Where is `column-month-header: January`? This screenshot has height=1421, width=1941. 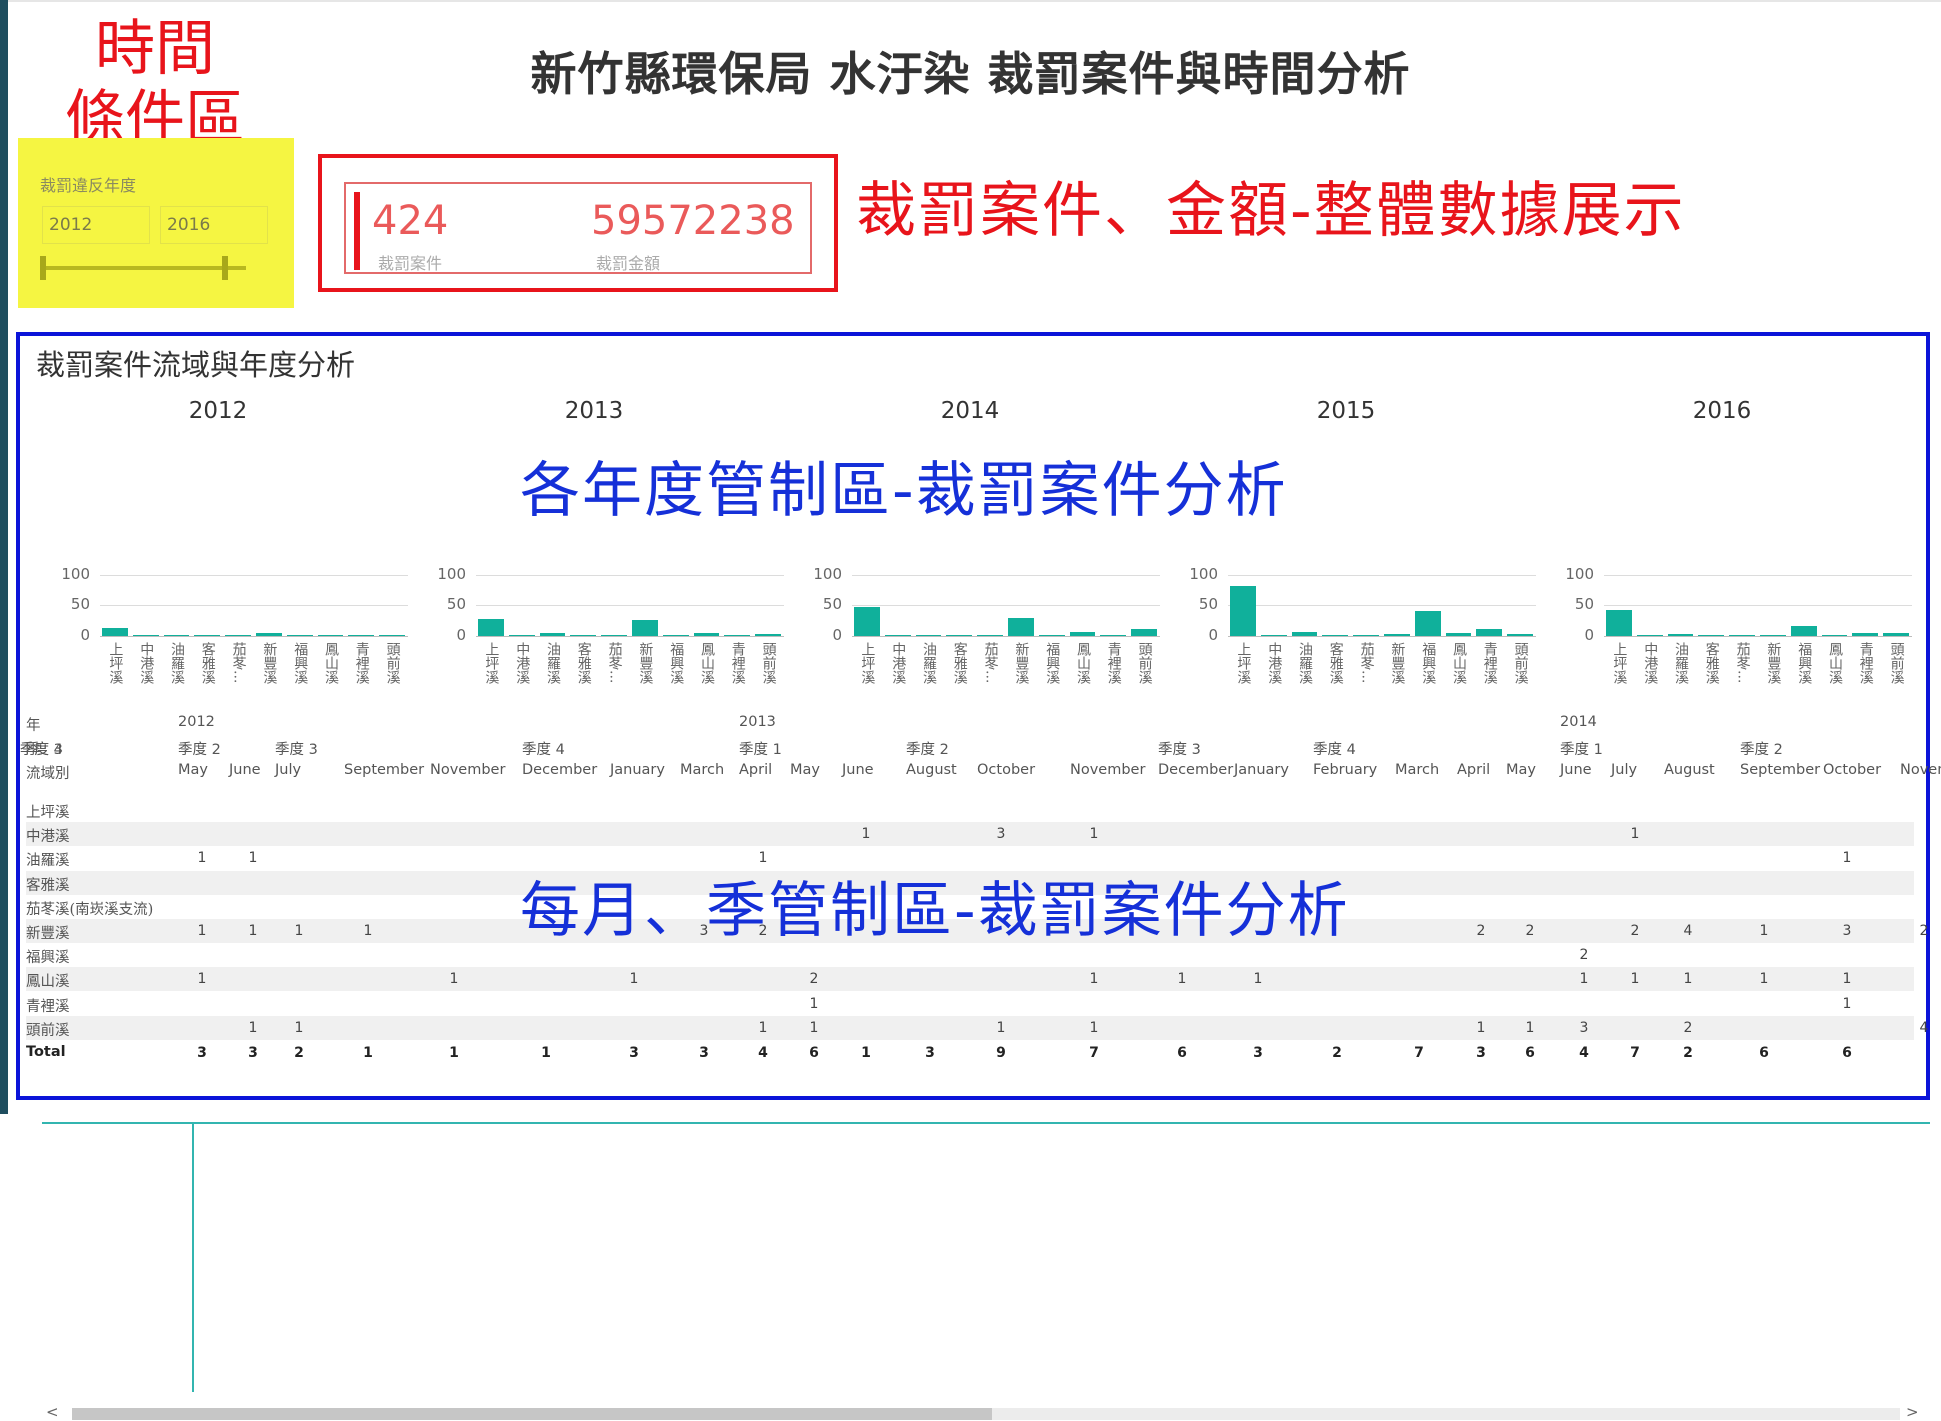
column-month-header: January is located at coordinates (1261, 770).